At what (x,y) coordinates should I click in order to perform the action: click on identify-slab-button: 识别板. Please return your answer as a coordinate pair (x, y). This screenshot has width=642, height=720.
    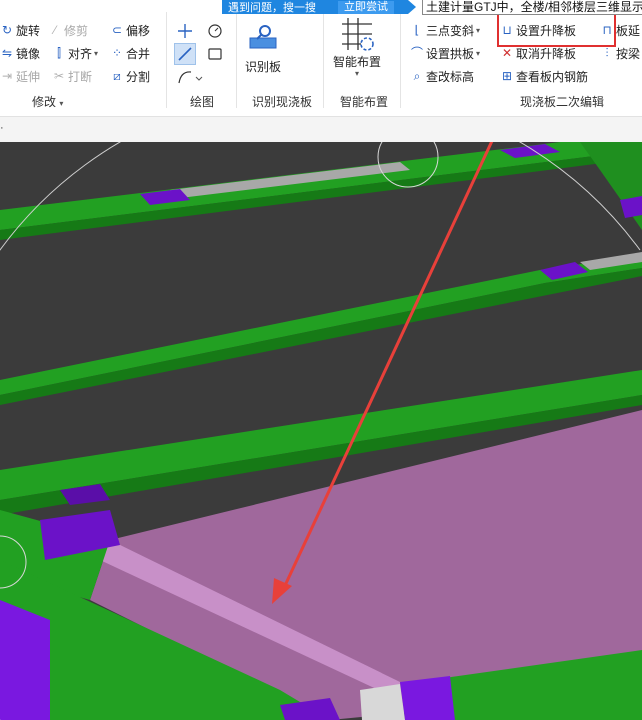
    Looking at the image, I should click on (263, 48).